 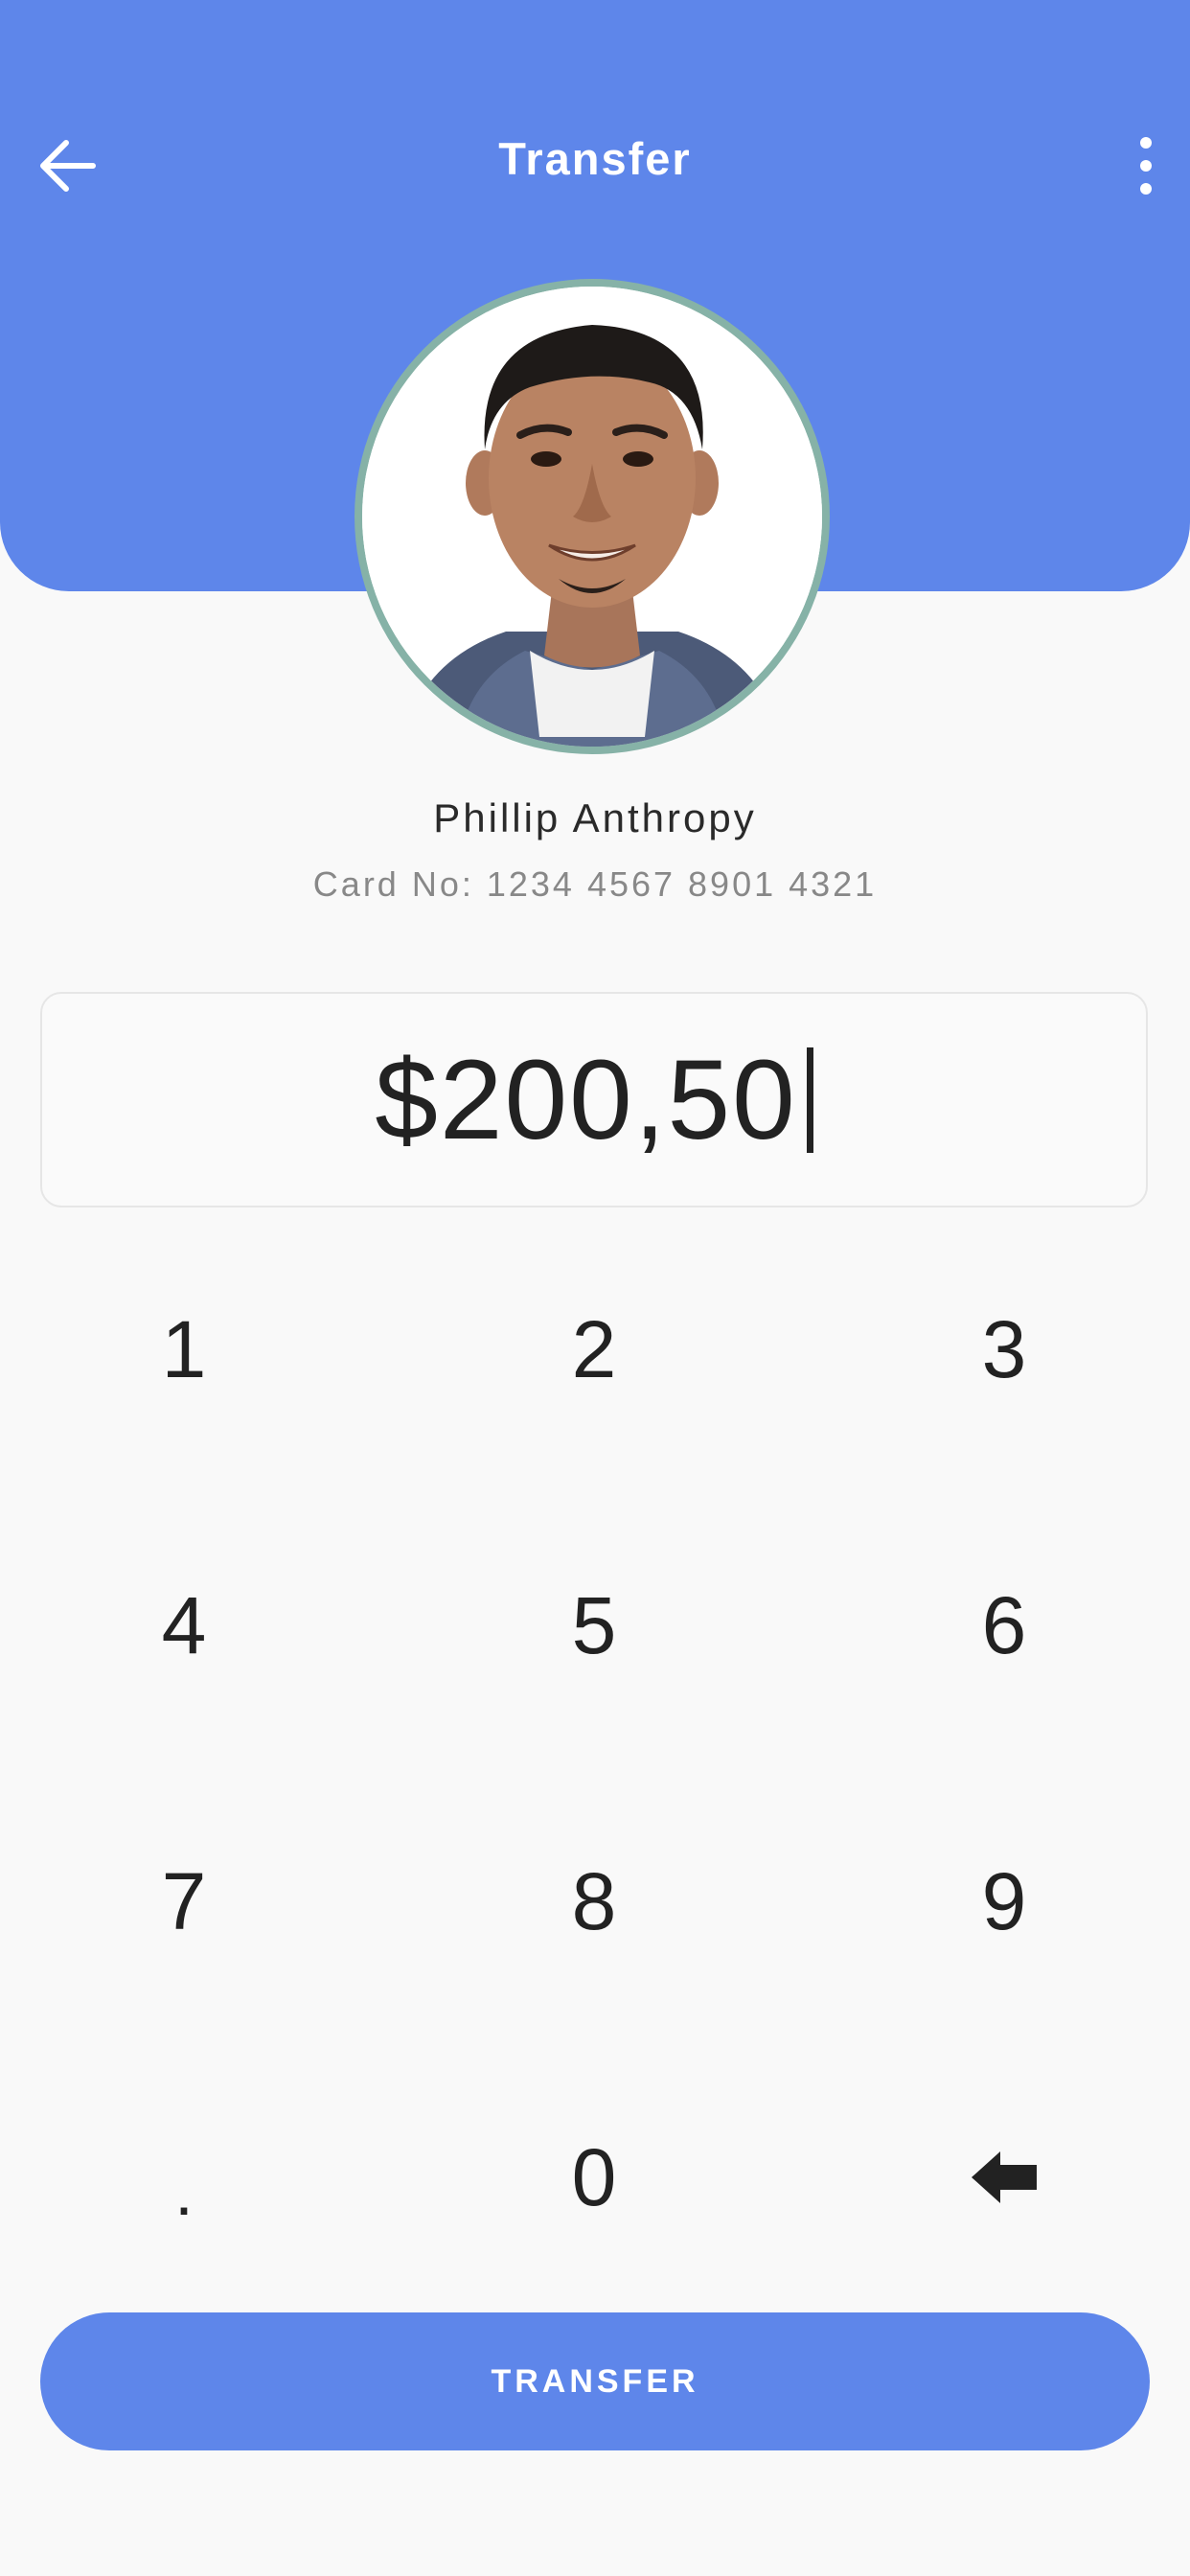 What do you see at coordinates (595, 817) in the screenshot?
I see `recipient-name: Phillip Anthropy` at bounding box center [595, 817].